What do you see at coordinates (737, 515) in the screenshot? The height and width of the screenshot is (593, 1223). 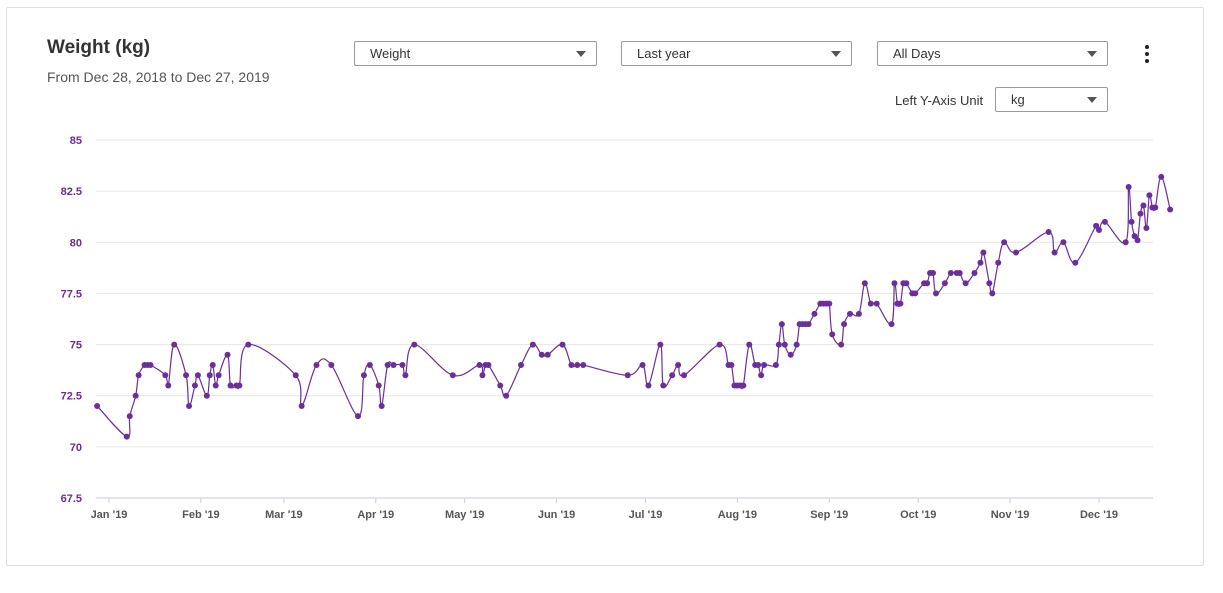 I see `x-tick-label: Aug '19` at bounding box center [737, 515].